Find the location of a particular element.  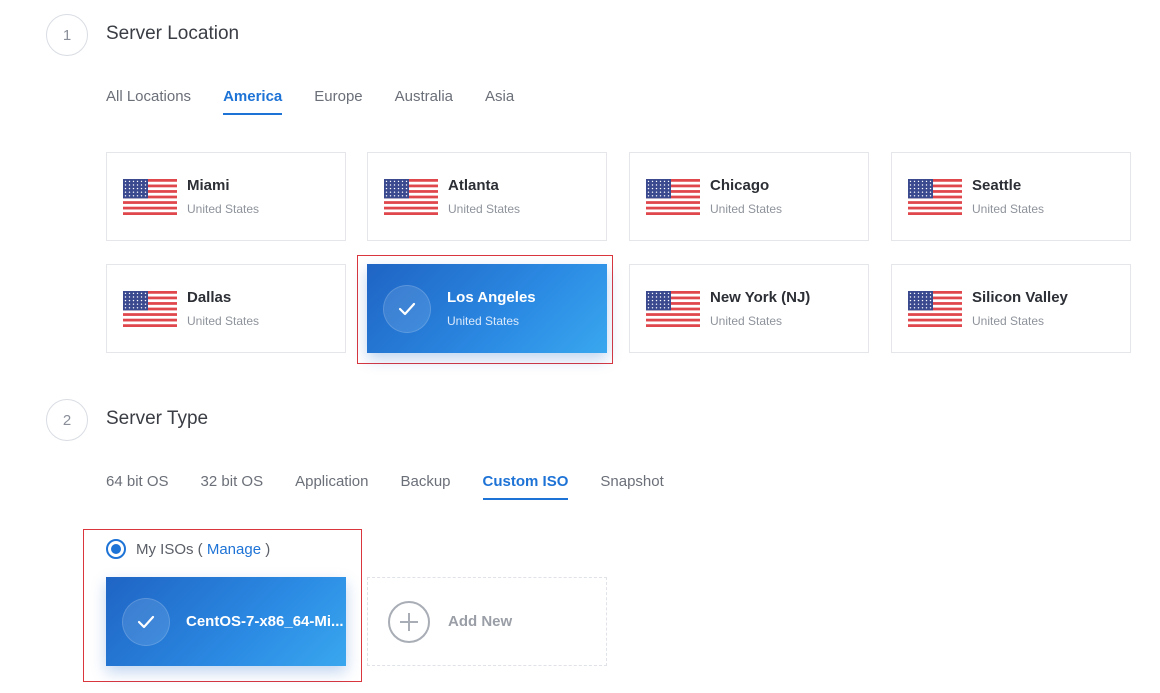

my-isos-radio-row: My ISOs ( Manage ) is located at coordinates (188, 549).